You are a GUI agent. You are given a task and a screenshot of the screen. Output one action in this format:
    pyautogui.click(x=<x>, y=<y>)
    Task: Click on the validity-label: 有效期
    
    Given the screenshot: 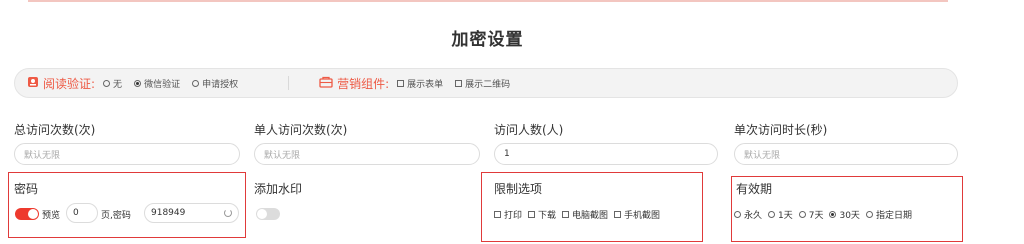 What is the action you would take?
    pyautogui.click(x=754, y=189)
    